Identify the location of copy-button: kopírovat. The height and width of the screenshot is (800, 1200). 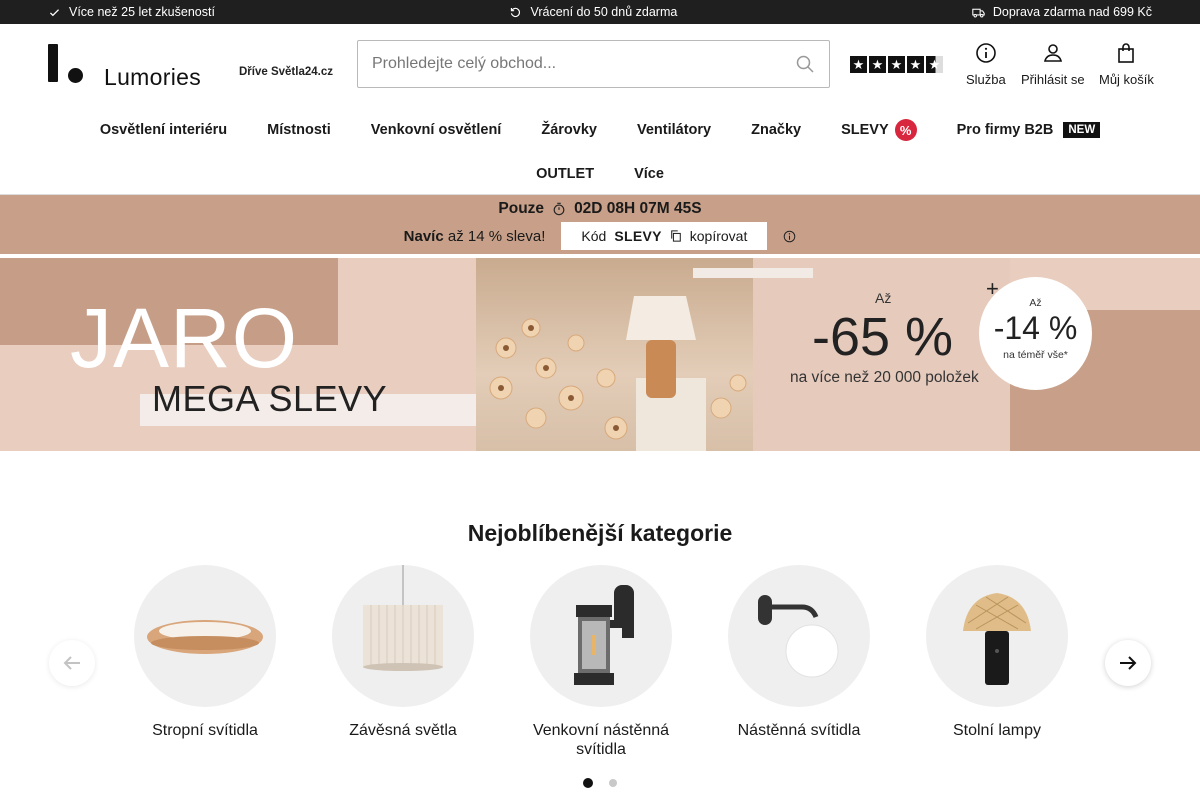
(719, 236).